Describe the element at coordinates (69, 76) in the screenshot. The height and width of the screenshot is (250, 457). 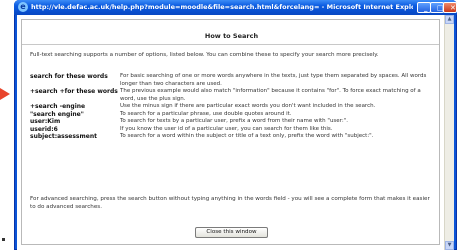
I see `option-term: search for these words` at that location.